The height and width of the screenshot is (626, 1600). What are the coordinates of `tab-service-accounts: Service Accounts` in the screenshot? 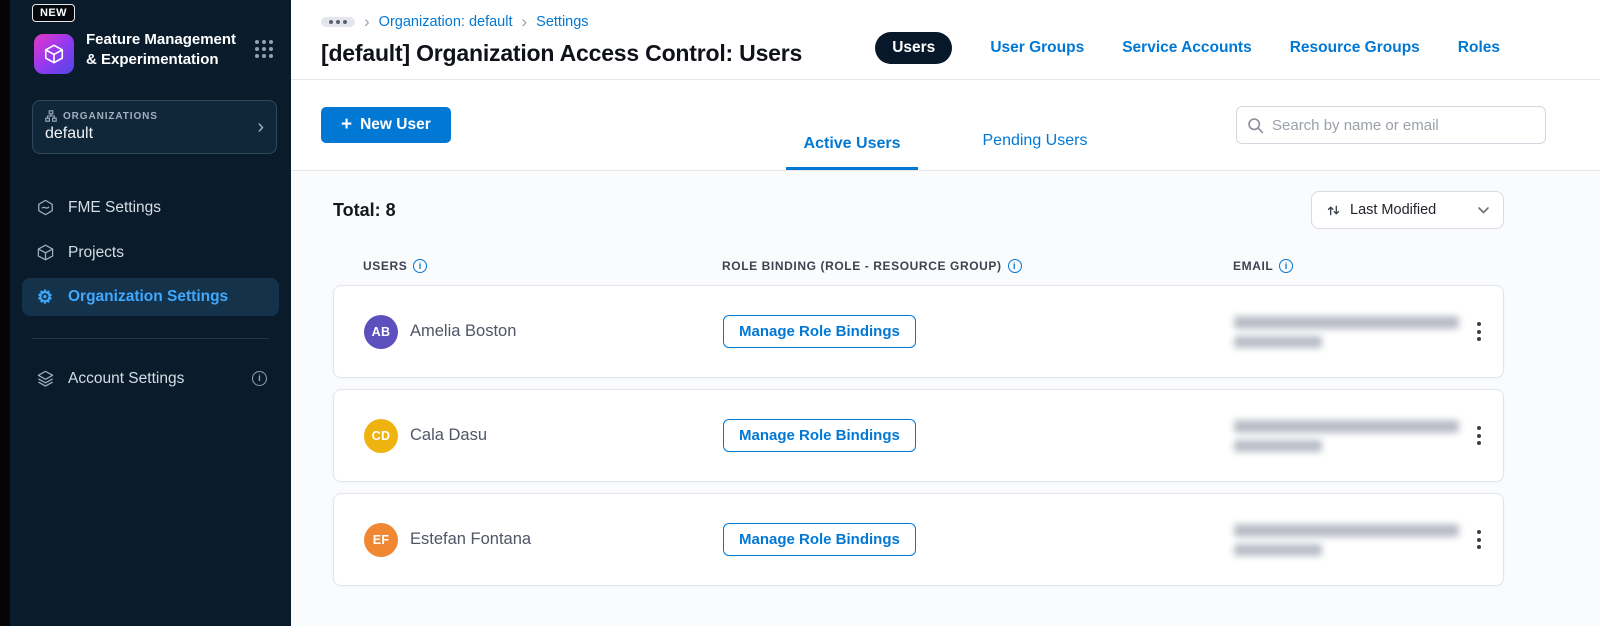 It's located at (1187, 48).